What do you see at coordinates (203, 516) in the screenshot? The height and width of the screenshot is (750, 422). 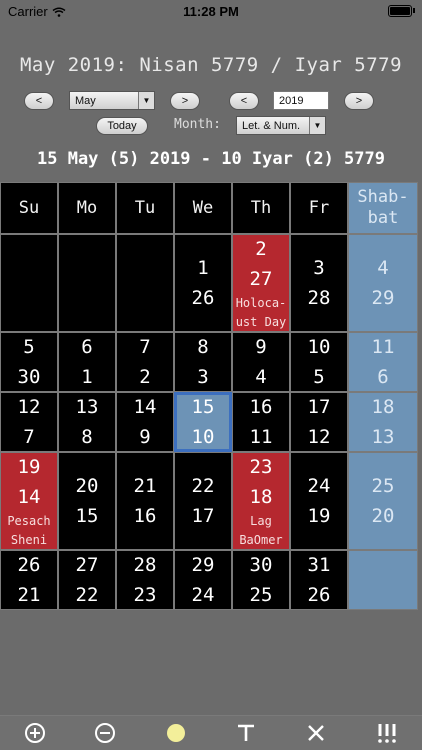 I see `hebrew-day: 17` at bounding box center [203, 516].